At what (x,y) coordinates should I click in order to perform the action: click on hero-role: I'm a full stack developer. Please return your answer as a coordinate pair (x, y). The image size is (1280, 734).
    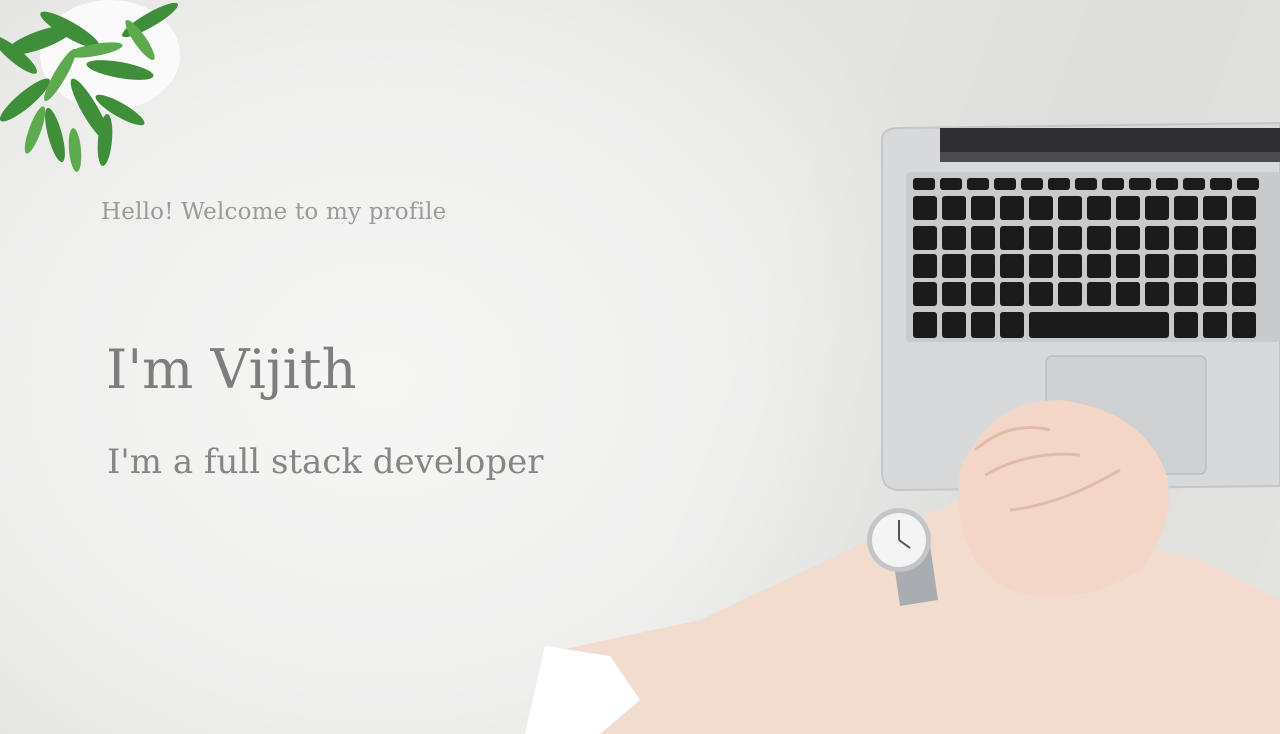
    Looking at the image, I should click on (325, 462).